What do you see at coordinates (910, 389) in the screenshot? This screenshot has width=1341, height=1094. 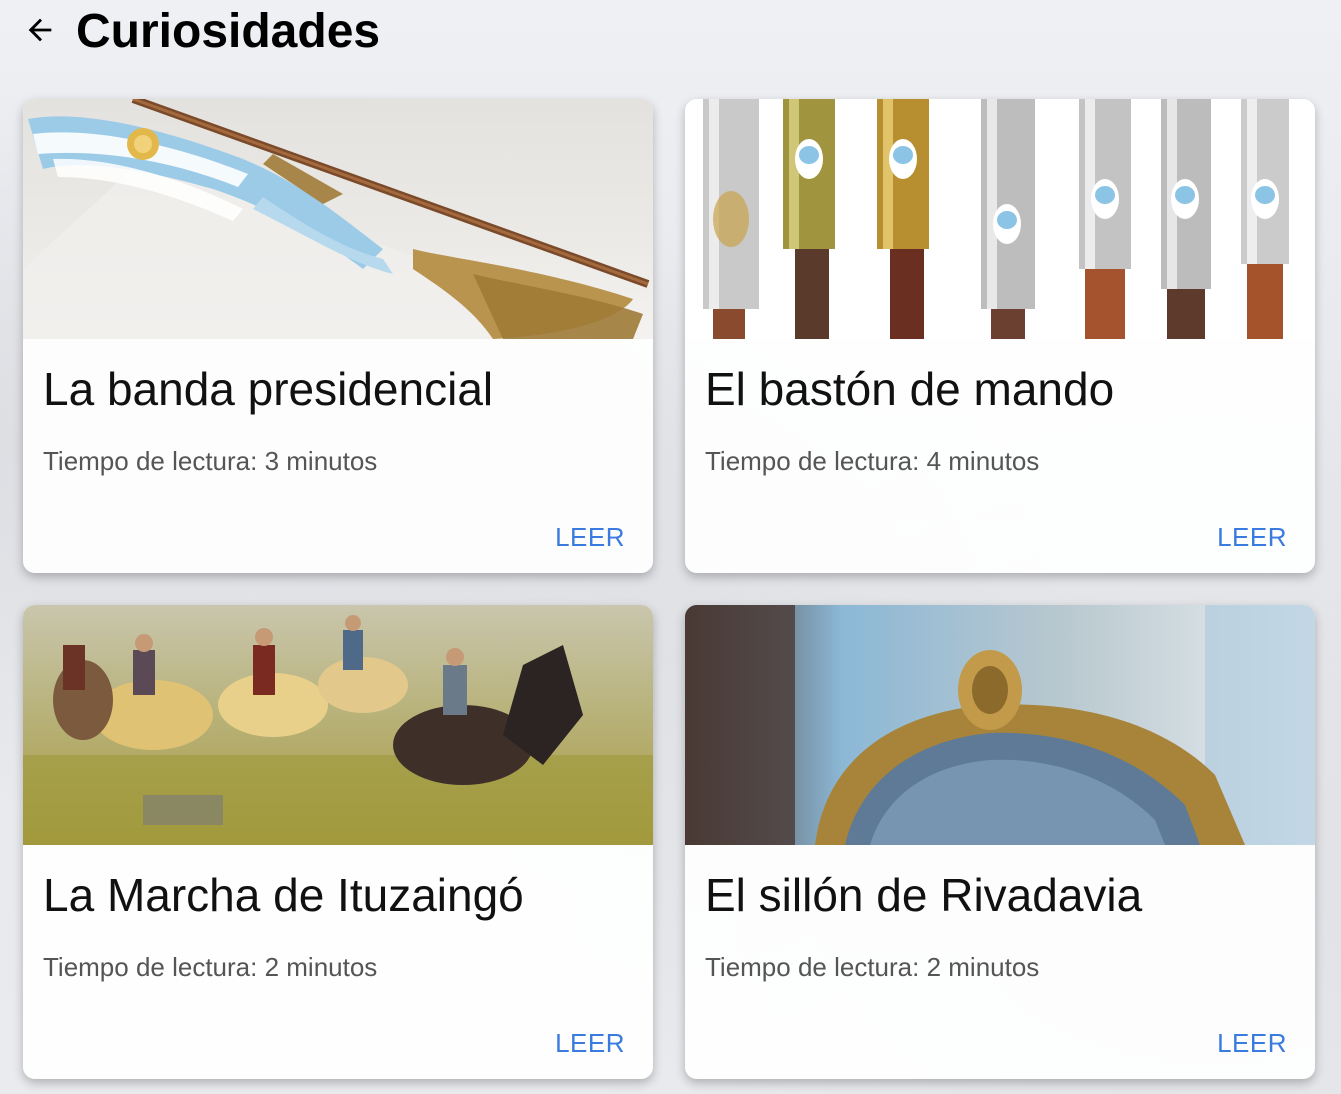 I see `card-title: El bastón de mando` at bounding box center [910, 389].